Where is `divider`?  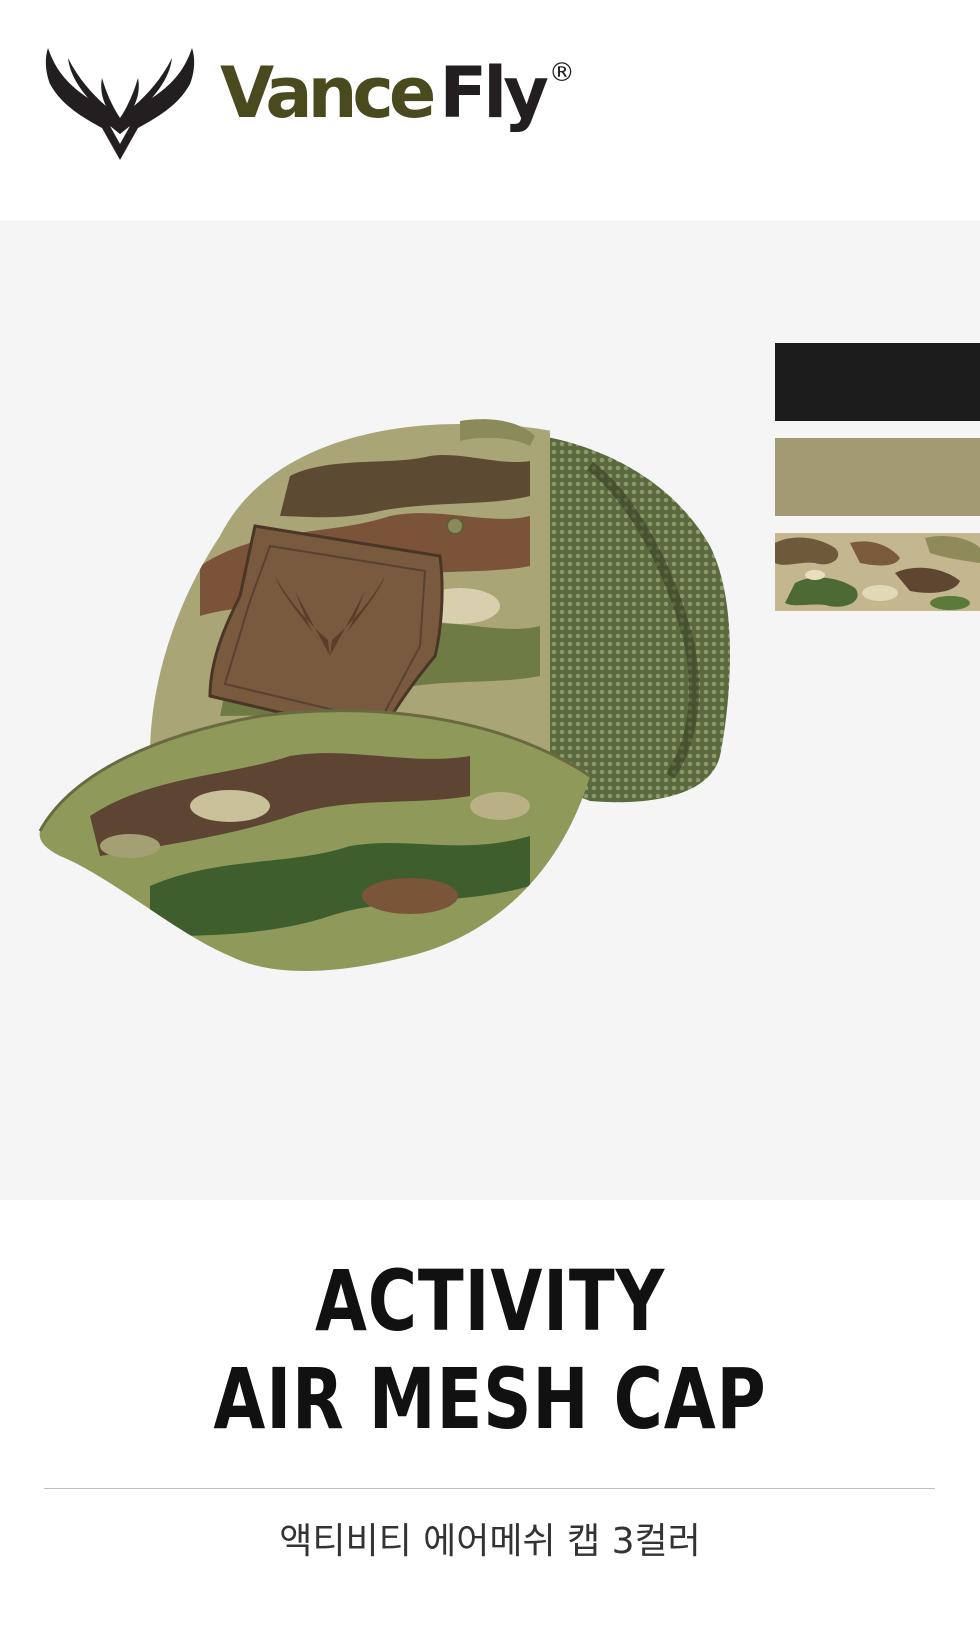 divider is located at coordinates (489, 1488).